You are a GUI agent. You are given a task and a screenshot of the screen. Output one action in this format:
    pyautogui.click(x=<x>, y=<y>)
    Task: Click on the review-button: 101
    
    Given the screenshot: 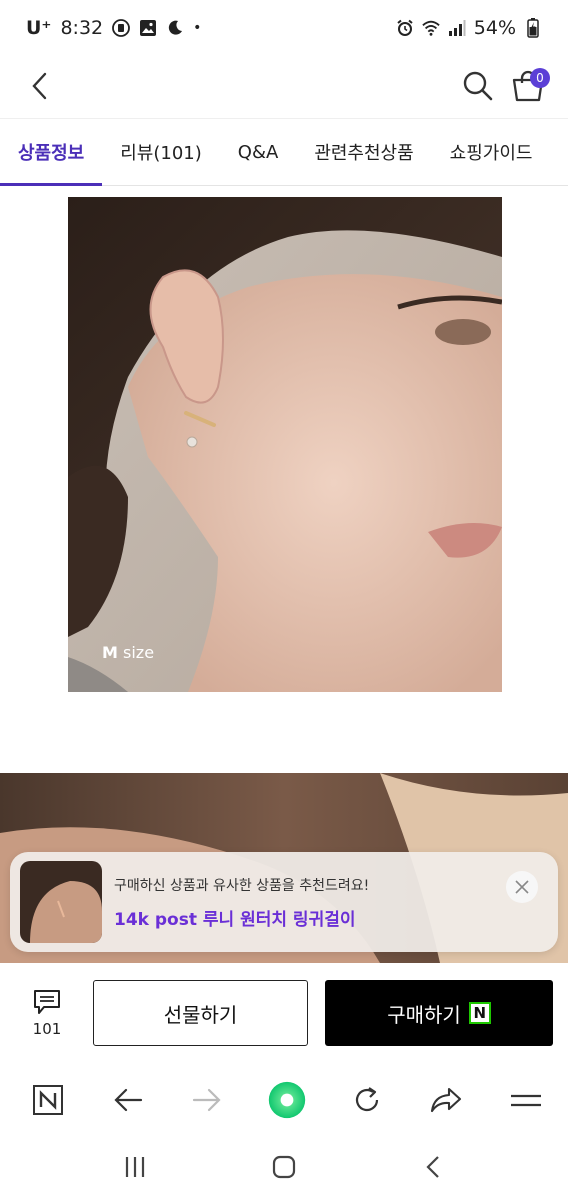 What is the action you would take?
    pyautogui.click(x=47, y=1013)
    